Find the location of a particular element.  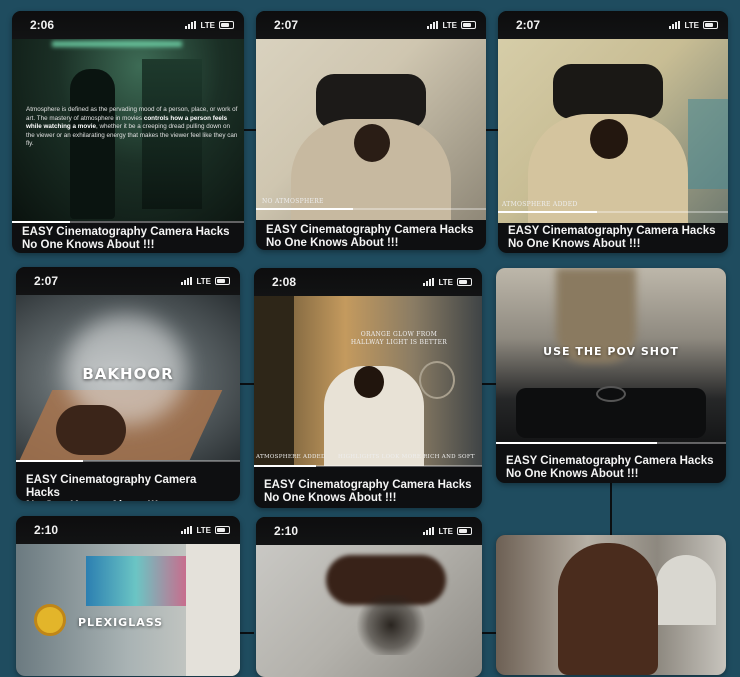

window-arches is located at coordinates (686, 590).